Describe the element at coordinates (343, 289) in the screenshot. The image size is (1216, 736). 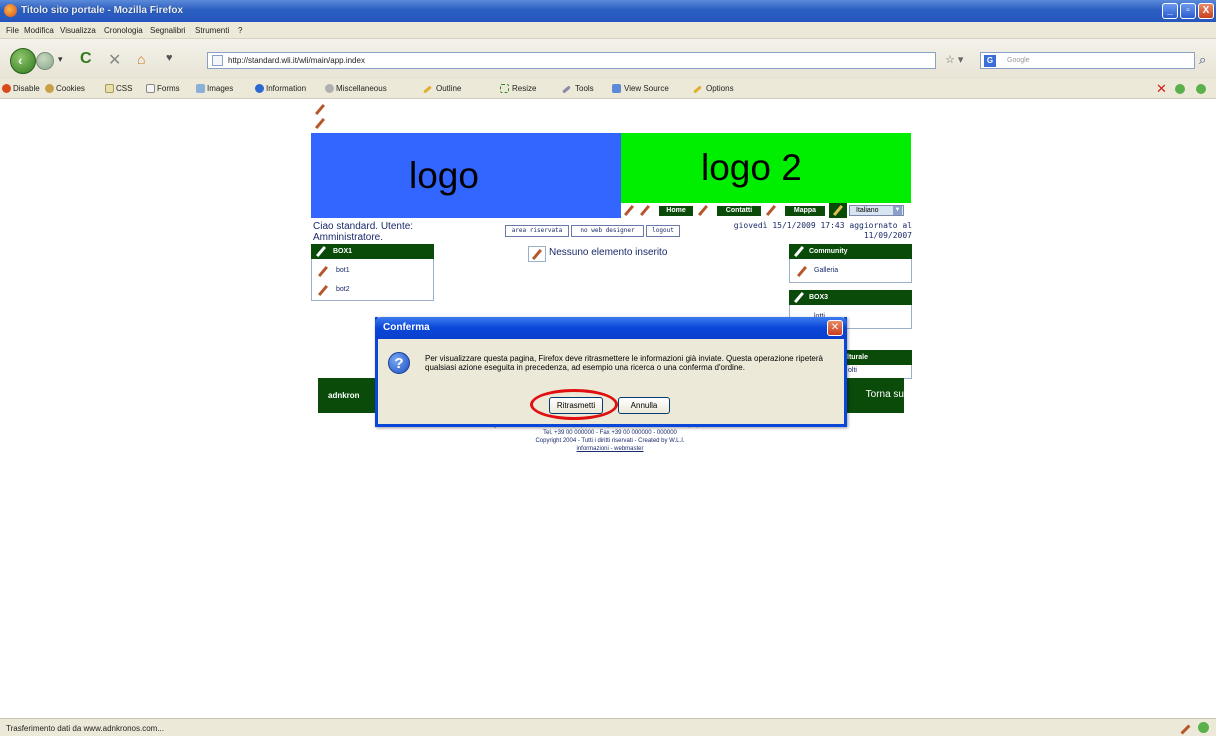
I see `box1-item: bot2` at that location.